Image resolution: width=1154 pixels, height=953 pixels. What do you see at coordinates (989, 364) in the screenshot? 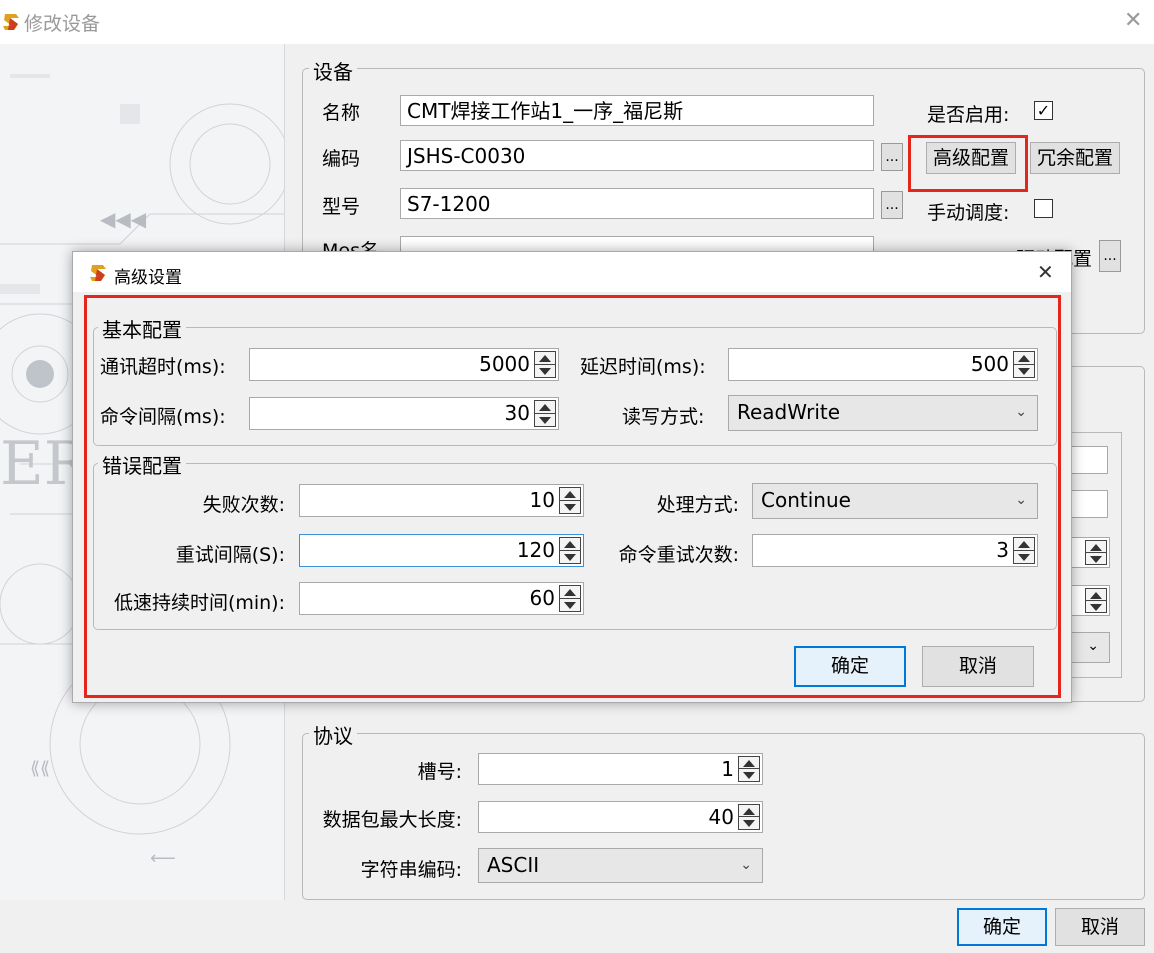
I see `delay-value: 500` at bounding box center [989, 364].